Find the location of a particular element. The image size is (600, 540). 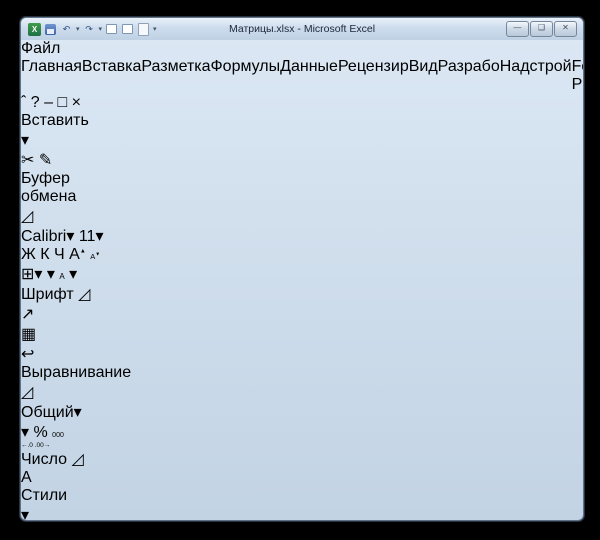

workbook-restore-icon: □ is located at coordinates (63, 102).